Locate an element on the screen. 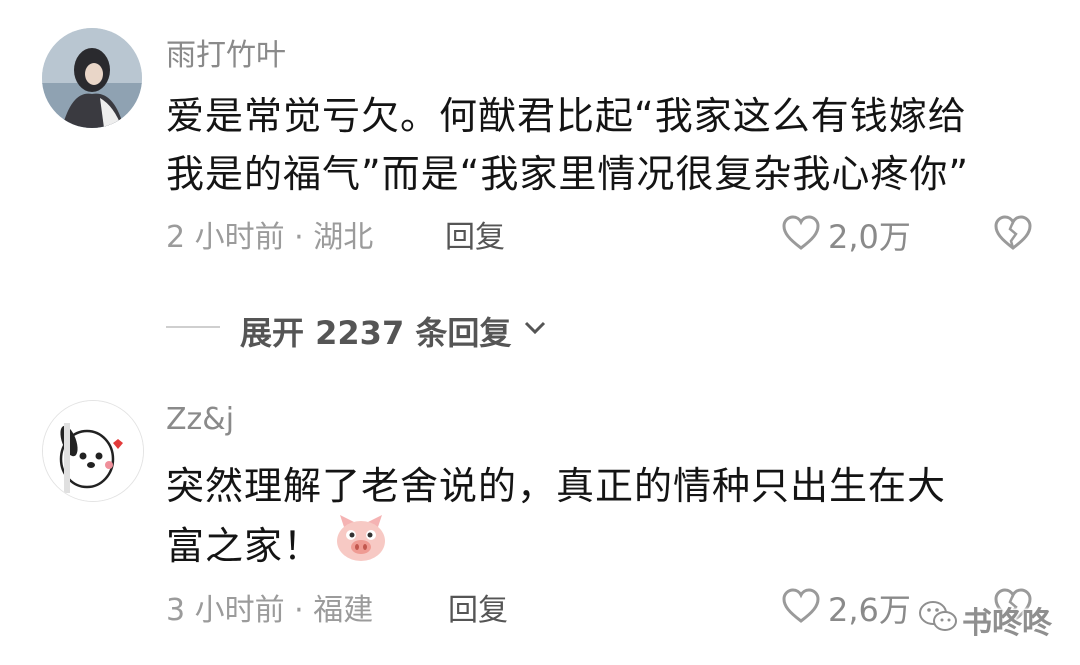  watermark-text: 书咚咚 is located at coordinates (1007, 623).